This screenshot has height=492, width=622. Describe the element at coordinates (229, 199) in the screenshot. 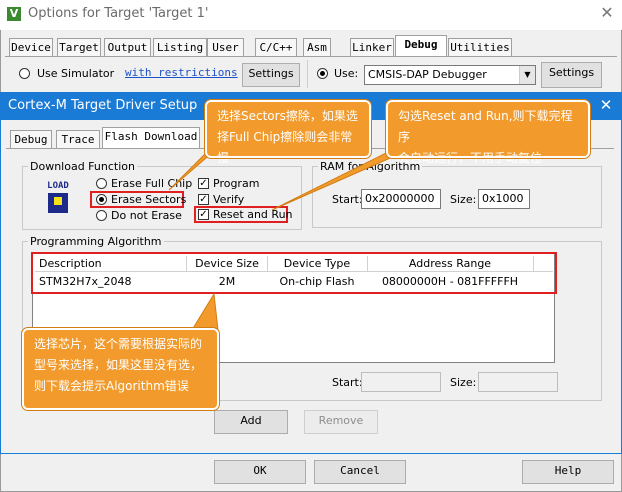

I see `verify-label: Verify` at that location.